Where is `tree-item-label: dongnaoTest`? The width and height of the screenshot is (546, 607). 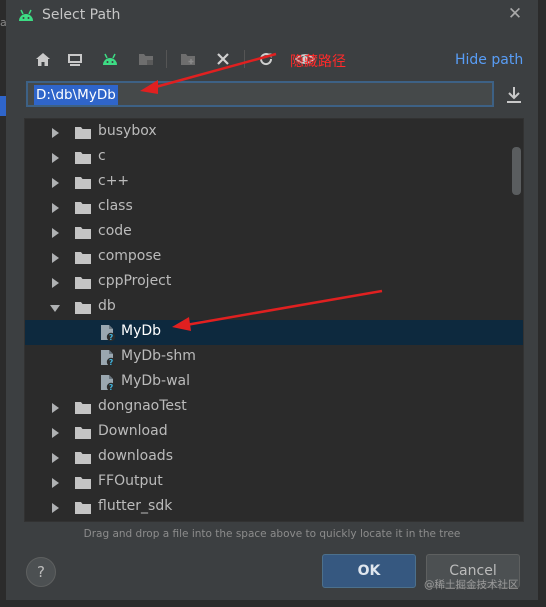
tree-item-label: dongnaoTest is located at coordinates (142, 406).